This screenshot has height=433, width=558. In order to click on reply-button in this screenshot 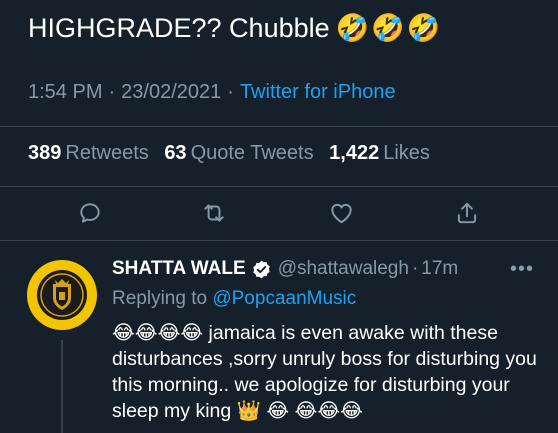, I will do `click(90, 213)`.